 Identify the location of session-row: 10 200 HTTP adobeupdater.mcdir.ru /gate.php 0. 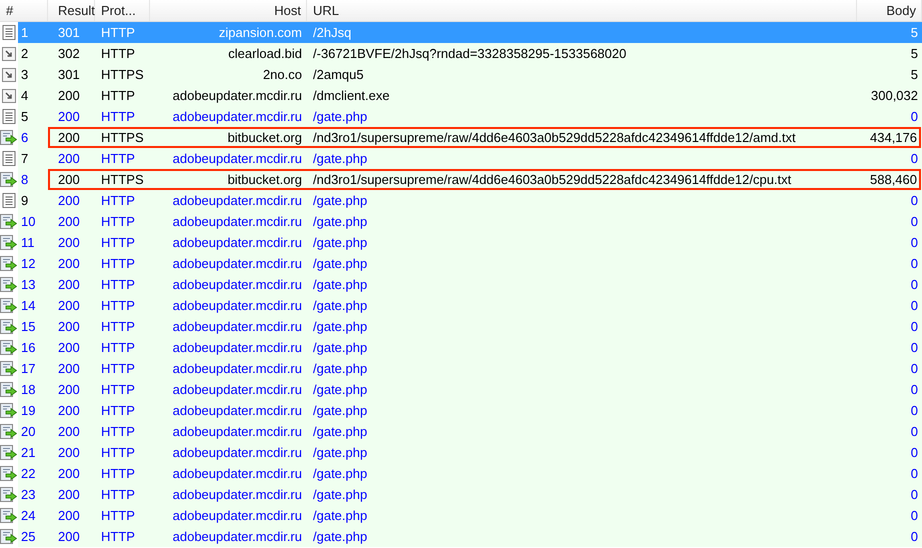
(470, 221).